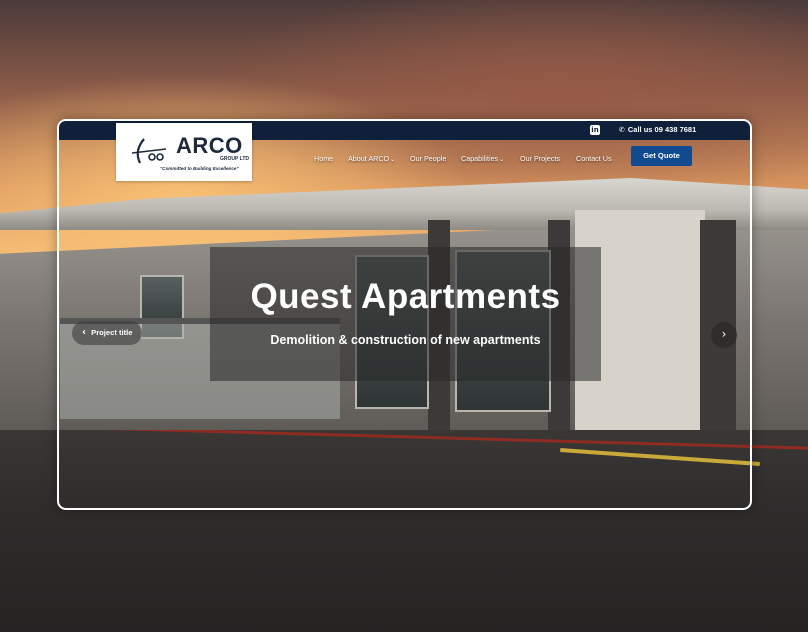  What do you see at coordinates (234, 159) in the screenshot?
I see `logo-subtitle: GROUP LTD` at bounding box center [234, 159].